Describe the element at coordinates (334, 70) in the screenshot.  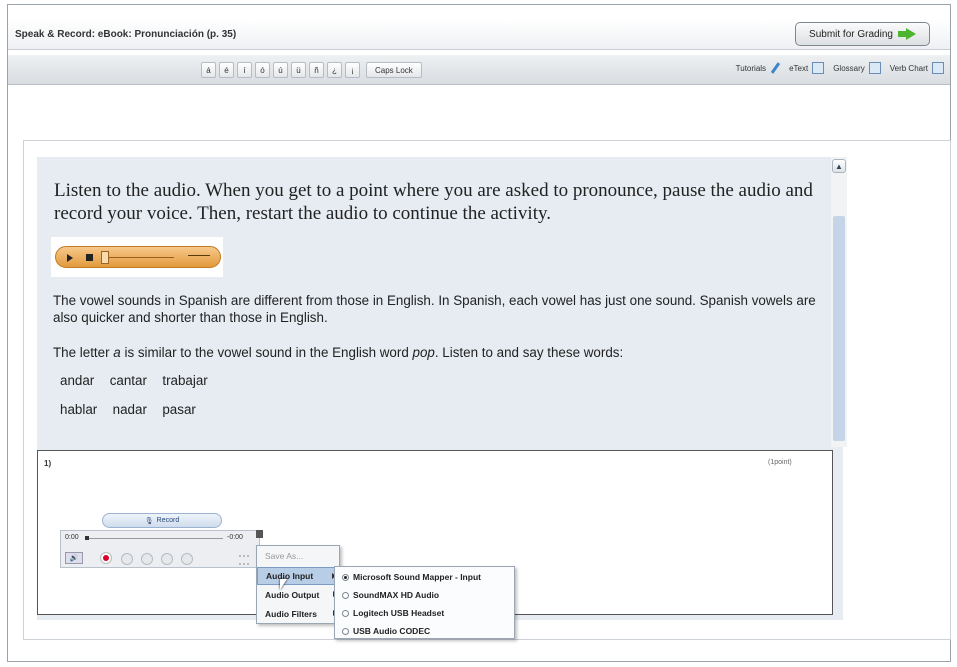
I see `char-button-inverted-question: ¿` at that location.